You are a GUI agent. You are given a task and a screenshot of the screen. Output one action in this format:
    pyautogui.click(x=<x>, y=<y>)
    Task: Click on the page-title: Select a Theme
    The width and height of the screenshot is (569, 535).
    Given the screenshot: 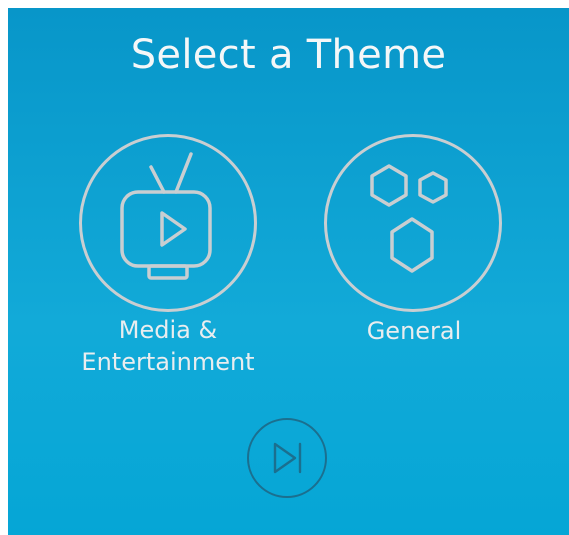 What is the action you would take?
    pyautogui.click(x=288, y=55)
    